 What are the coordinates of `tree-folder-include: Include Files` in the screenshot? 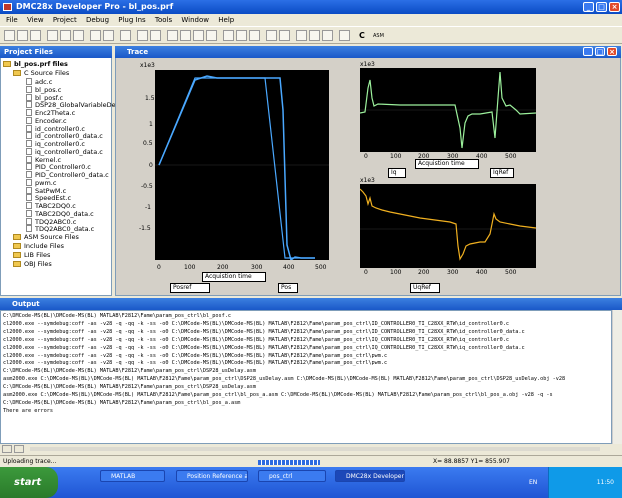 It's located at (38, 246).